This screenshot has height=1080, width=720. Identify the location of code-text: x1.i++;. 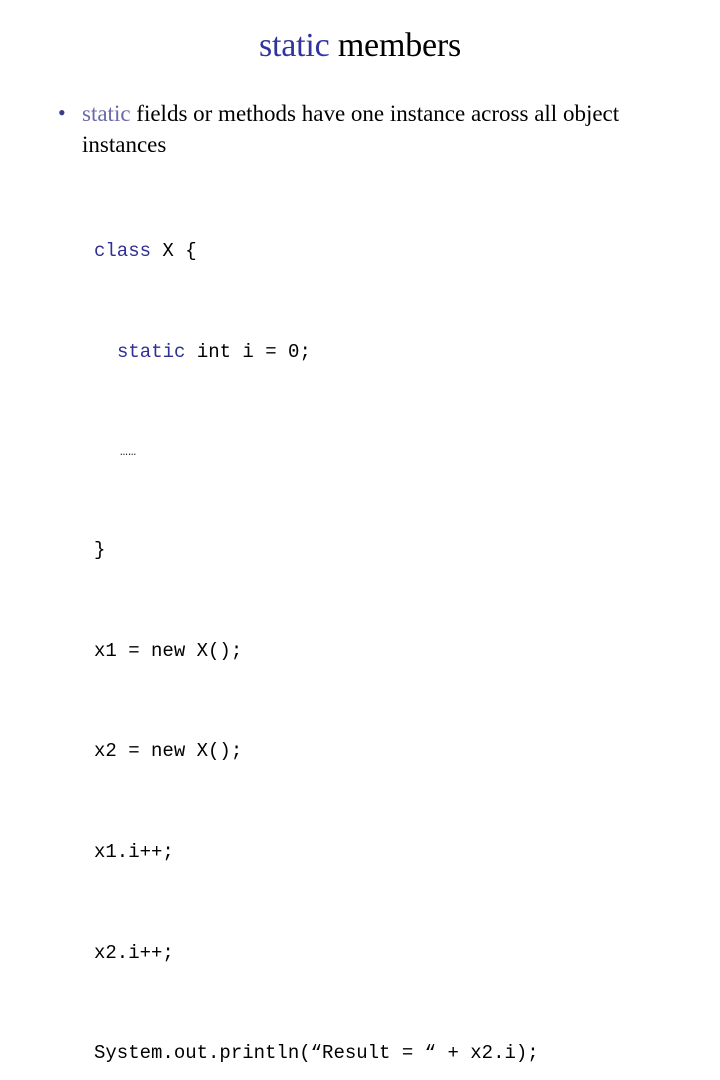
(134, 851).